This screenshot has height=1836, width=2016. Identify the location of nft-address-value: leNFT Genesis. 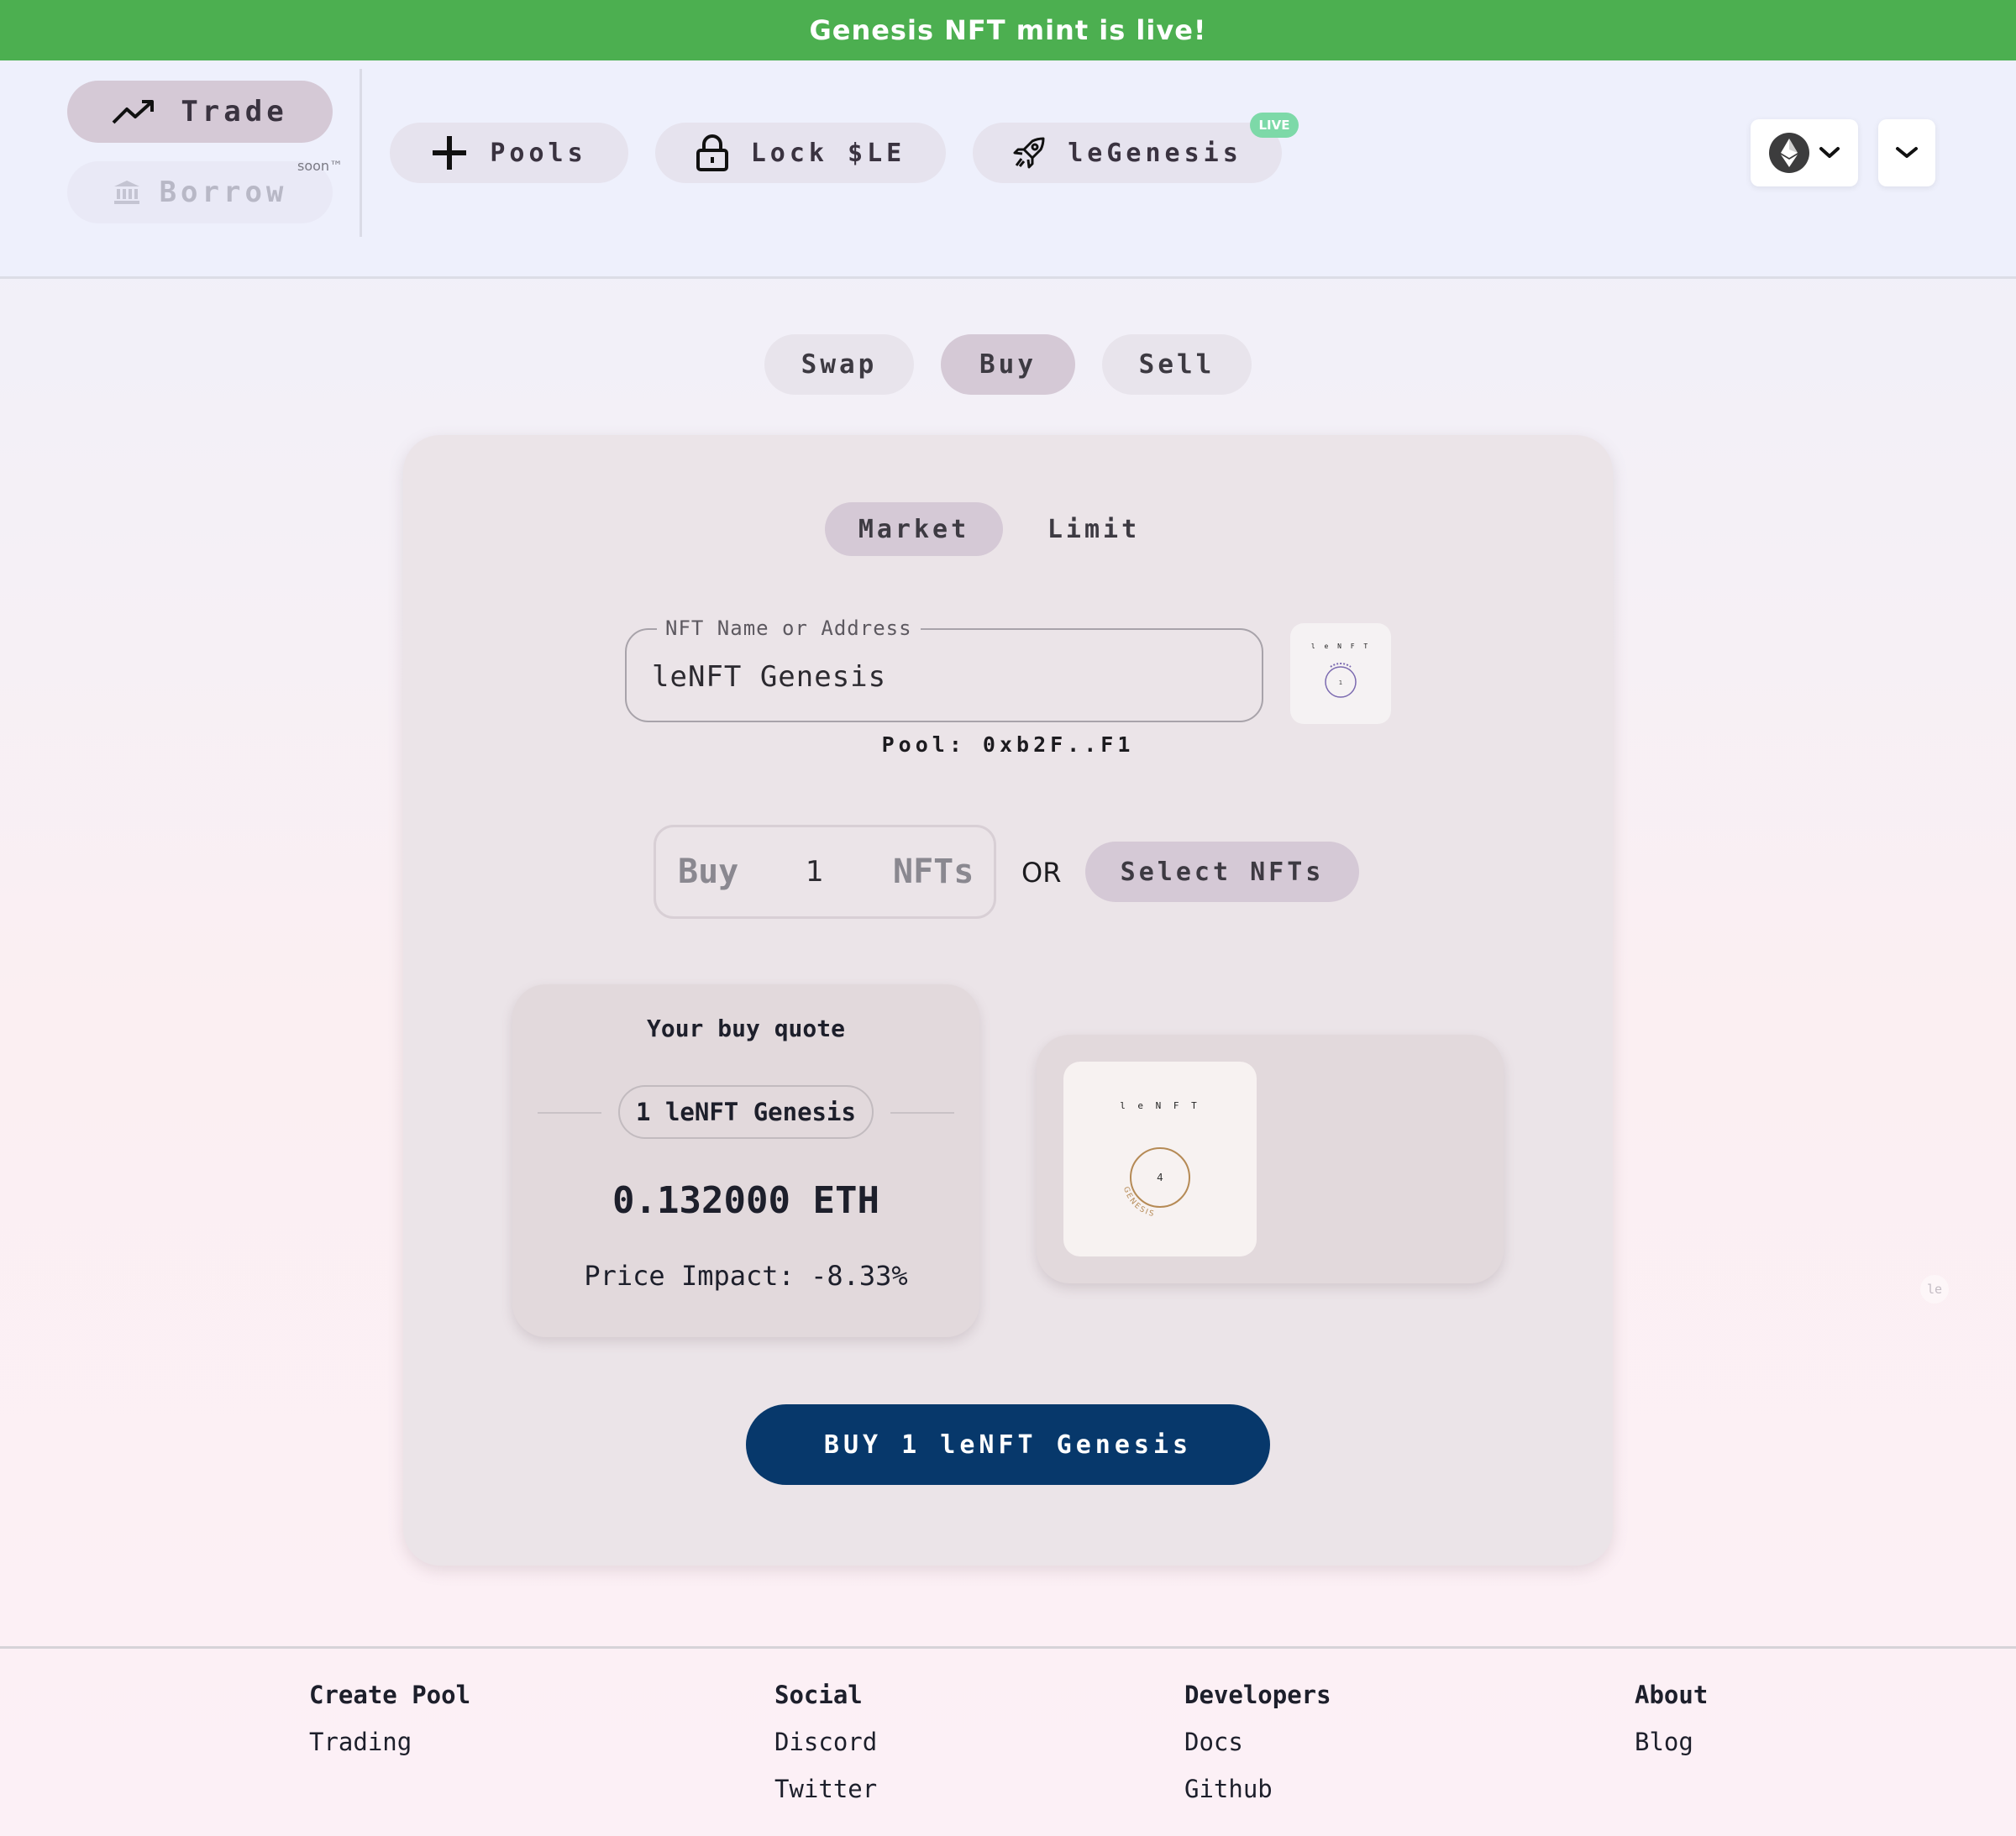
(769, 677).